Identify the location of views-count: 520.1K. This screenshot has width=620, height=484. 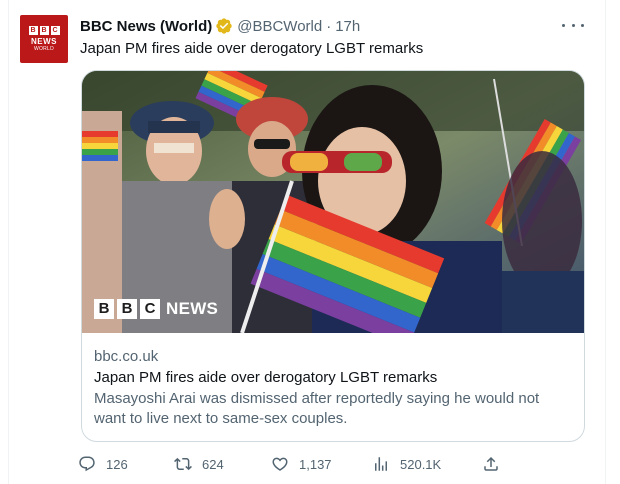
(421, 464).